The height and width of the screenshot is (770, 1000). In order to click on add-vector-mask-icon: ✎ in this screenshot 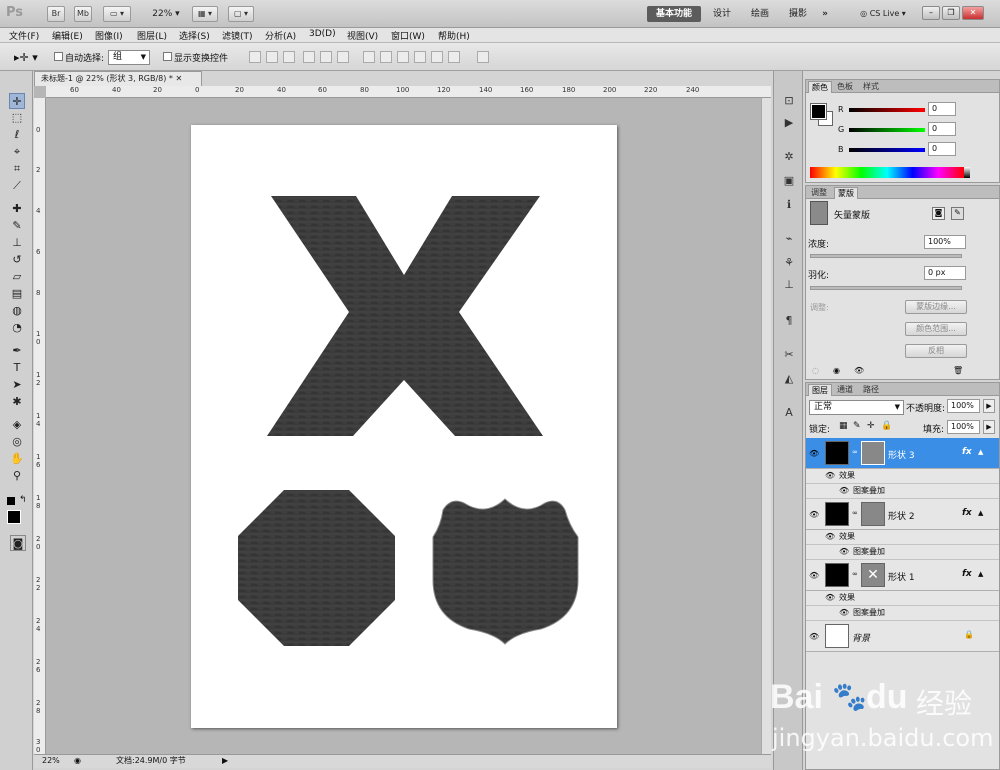, I will do `click(957, 213)`.